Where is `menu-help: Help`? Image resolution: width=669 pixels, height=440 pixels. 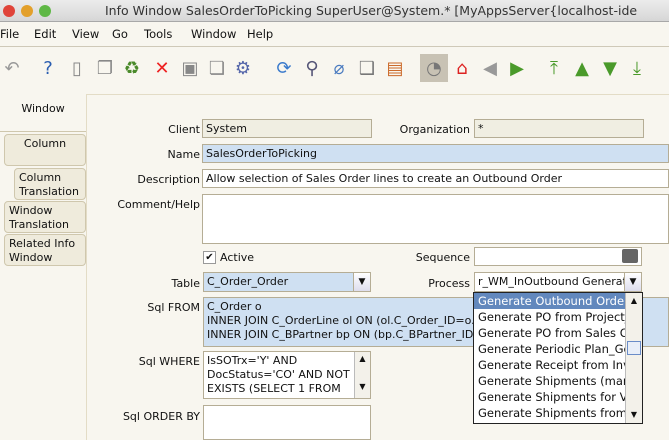 menu-help: Help is located at coordinates (260, 34).